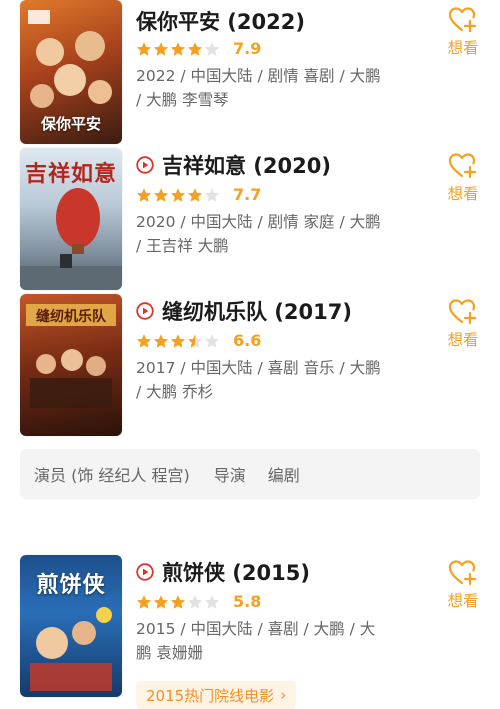  Describe the element at coordinates (256, 641) in the screenshot. I see `movie-meta: 2015 / 中国大陆 / 喜剧 / 大鹏 / 大鹏 袁姗姗` at that location.